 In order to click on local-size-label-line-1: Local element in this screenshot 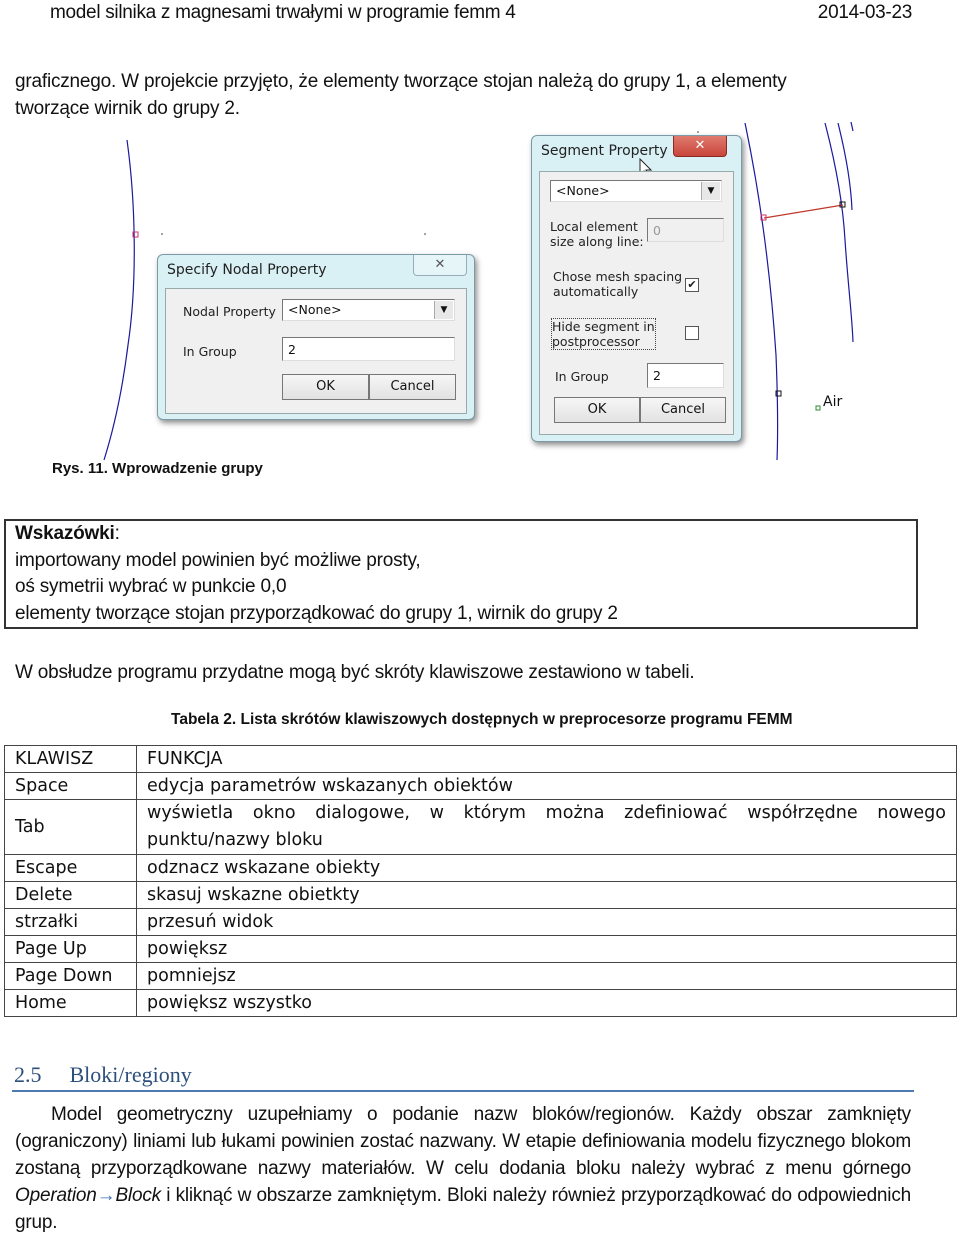, I will do `click(594, 226)`.